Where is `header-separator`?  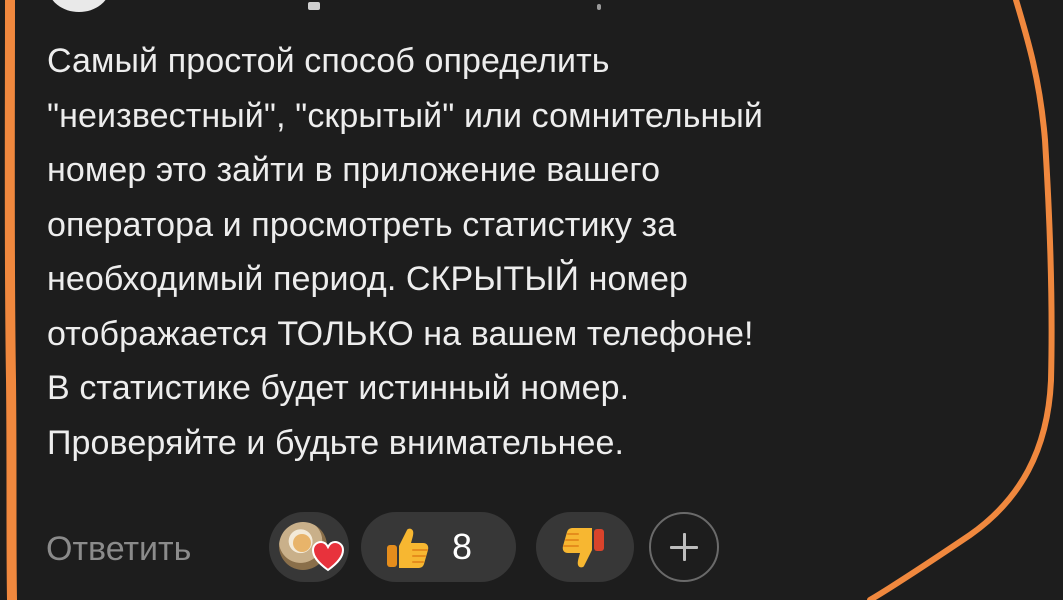 header-separator is located at coordinates (599, 7).